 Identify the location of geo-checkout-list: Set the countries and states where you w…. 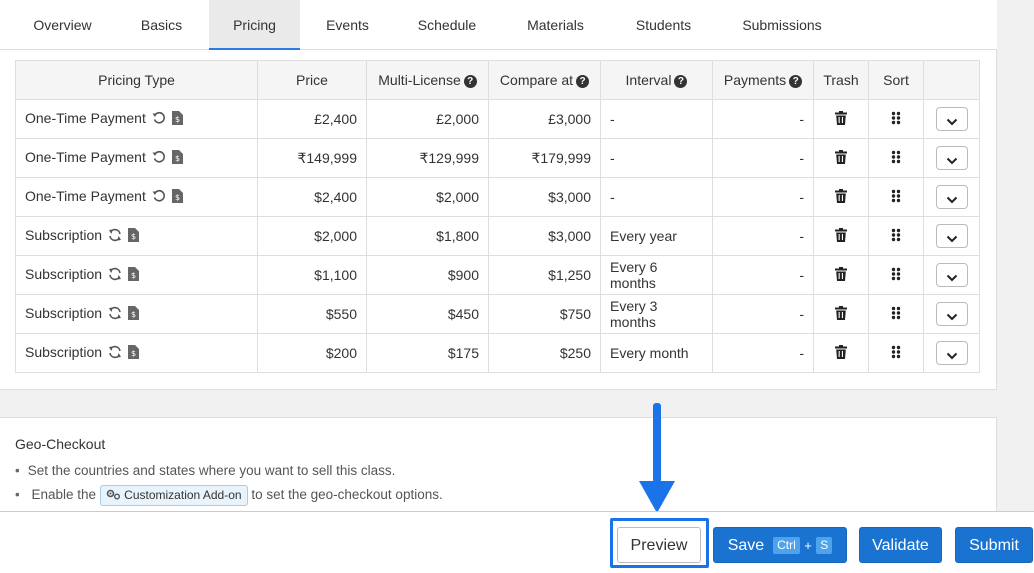
(229, 485).